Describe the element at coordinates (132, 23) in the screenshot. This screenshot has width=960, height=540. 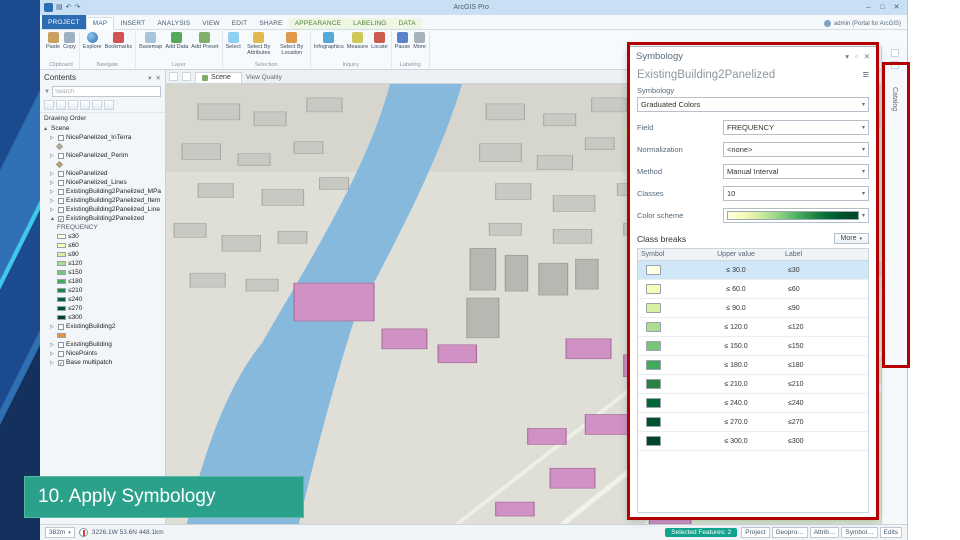
I see `ribbon-tab-insert: INSERT` at that location.